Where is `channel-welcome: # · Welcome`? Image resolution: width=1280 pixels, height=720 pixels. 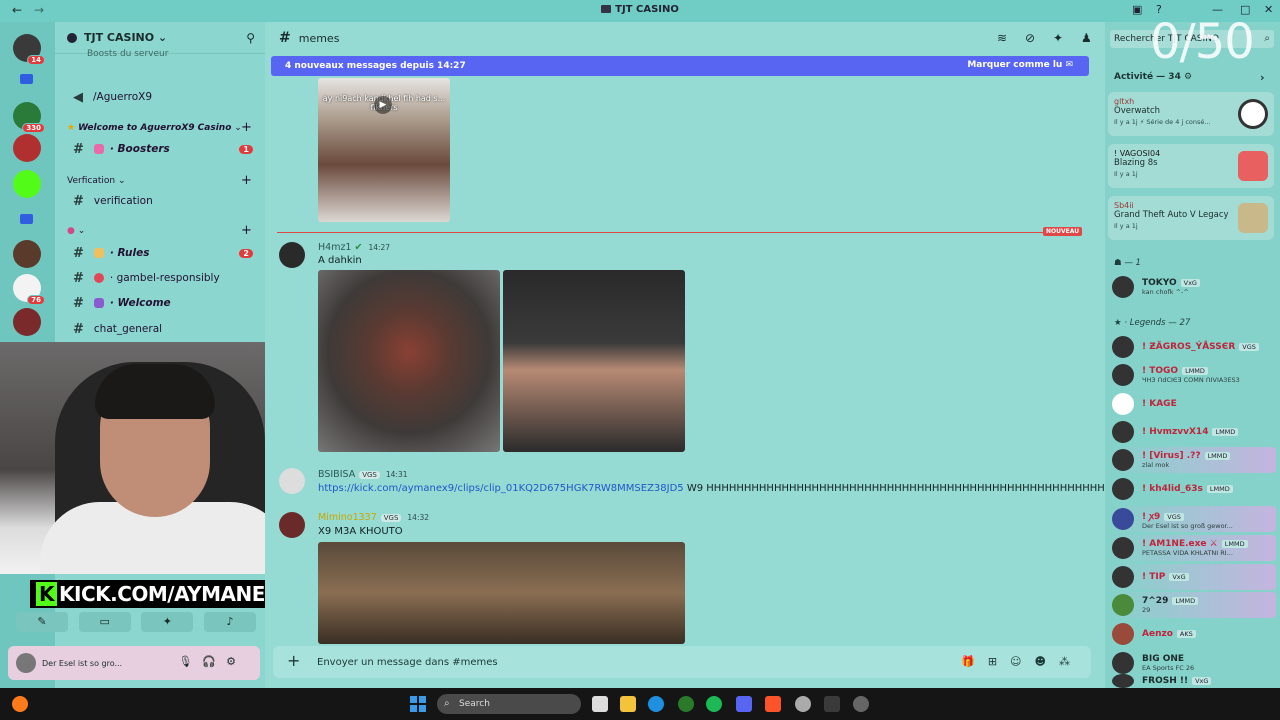 channel-welcome: # · Welcome is located at coordinates (162, 303).